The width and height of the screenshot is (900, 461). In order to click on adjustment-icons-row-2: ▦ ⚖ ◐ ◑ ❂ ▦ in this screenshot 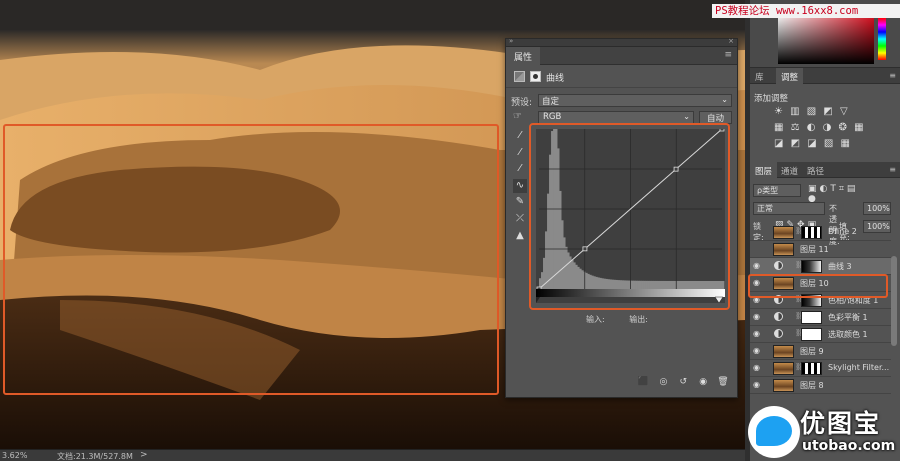, I will do `click(820, 127)`.